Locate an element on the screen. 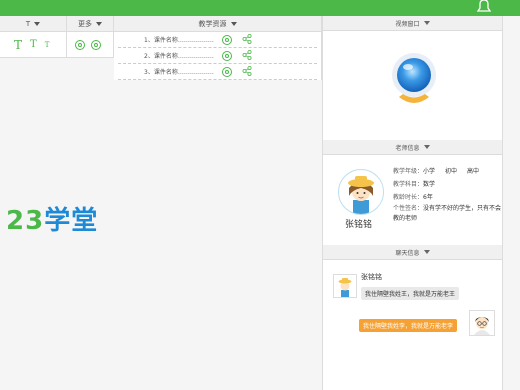 Image resolution: width=520 pixels, height=390 pixels. teacher-name: 张铭铭 is located at coordinates (359, 225).